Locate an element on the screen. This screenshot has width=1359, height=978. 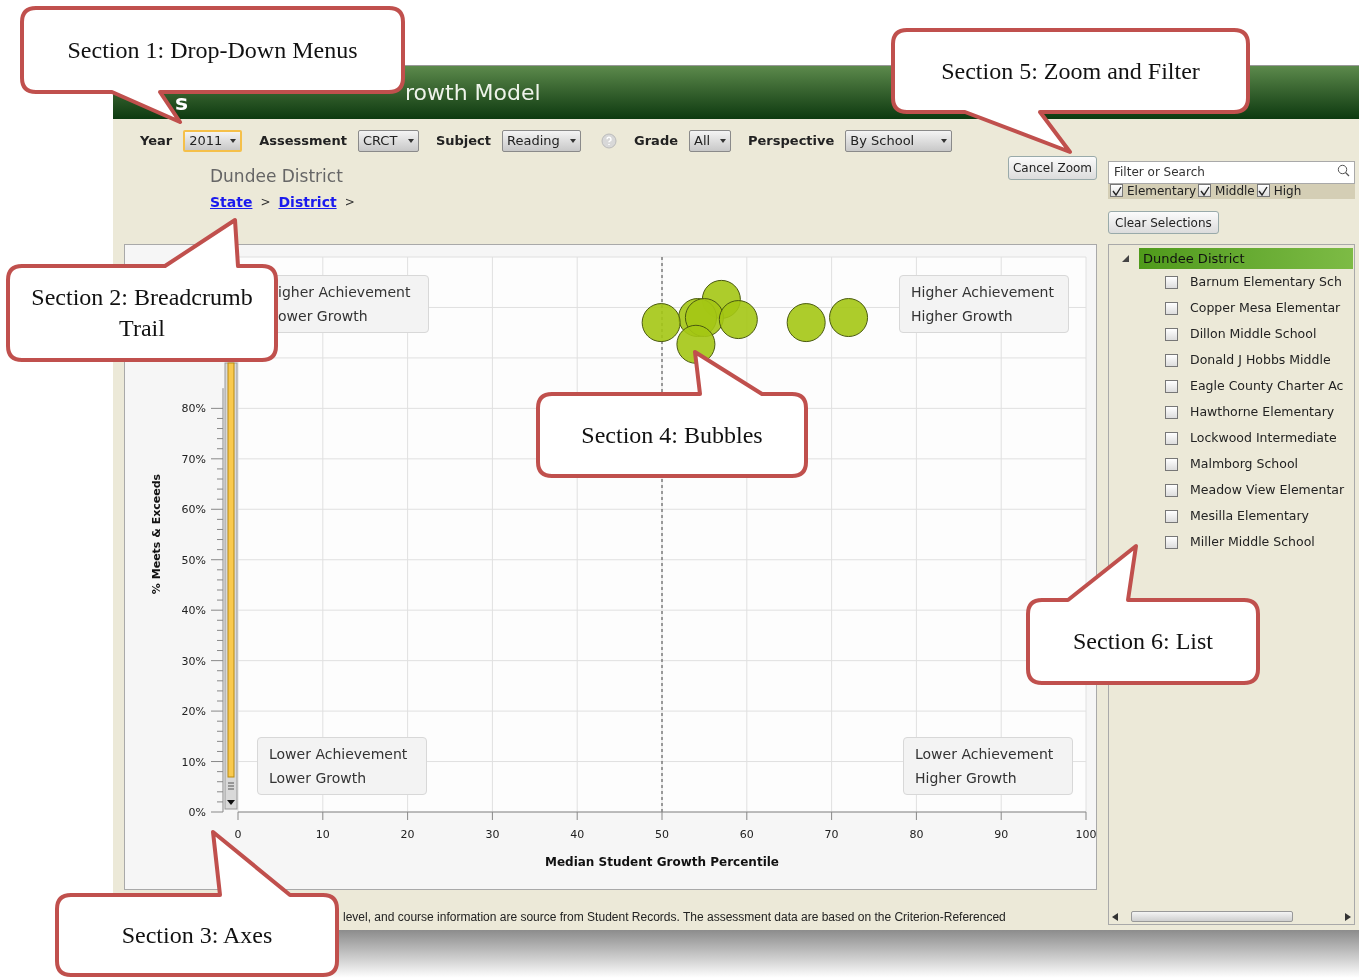
dropdown-label: Perspective is located at coordinates (791, 141).